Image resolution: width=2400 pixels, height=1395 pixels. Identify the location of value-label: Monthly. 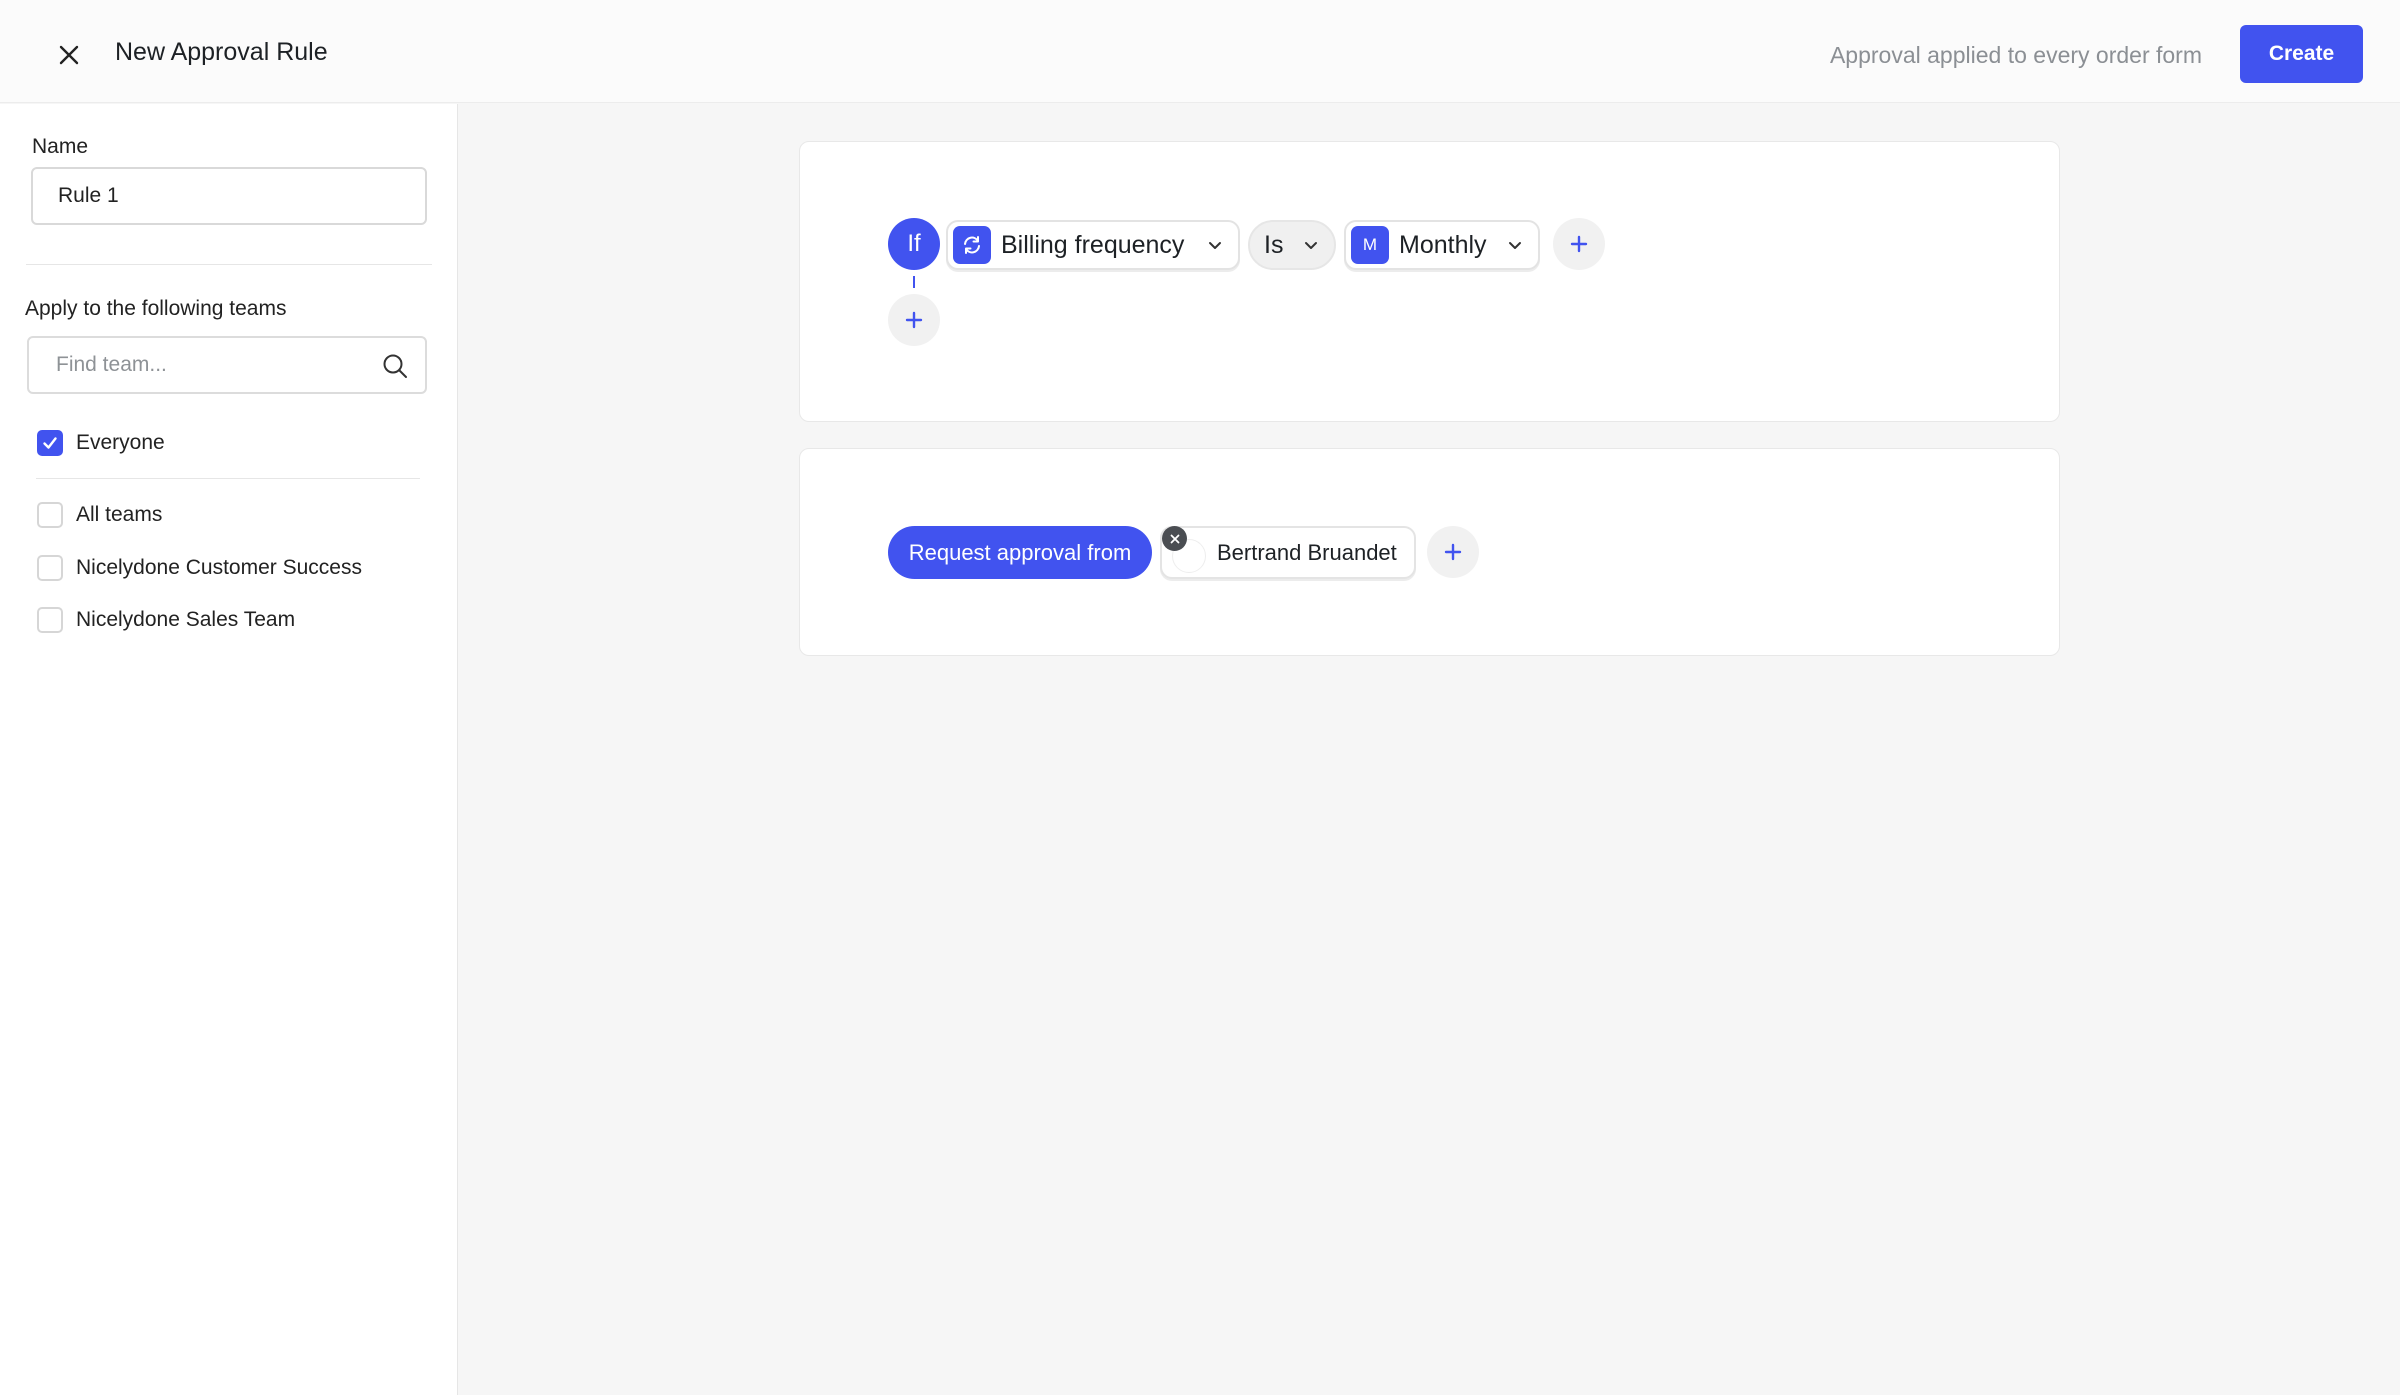
(1443, 244).